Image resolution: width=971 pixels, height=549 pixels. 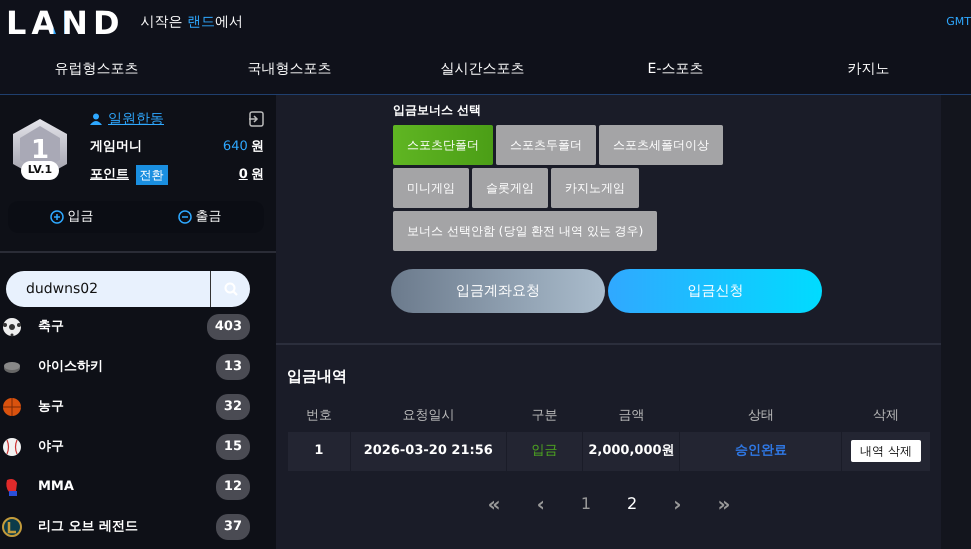 What do you see at coordinates (723, 504) in the screenshot?
I see `last-page-button: »` at bounding box center [723, 504].